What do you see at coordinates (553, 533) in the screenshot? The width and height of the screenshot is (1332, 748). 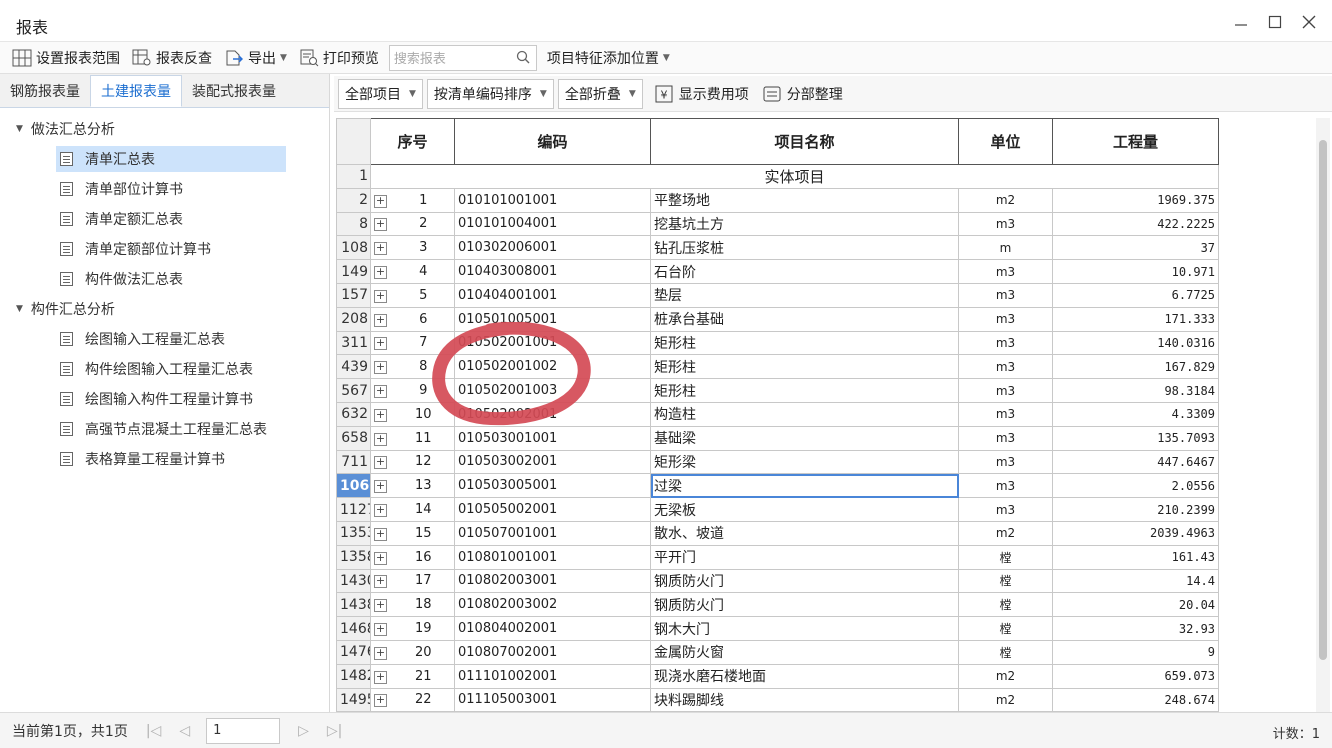 I see `code-cell: 010507001001` at bounding box center [553, 533].